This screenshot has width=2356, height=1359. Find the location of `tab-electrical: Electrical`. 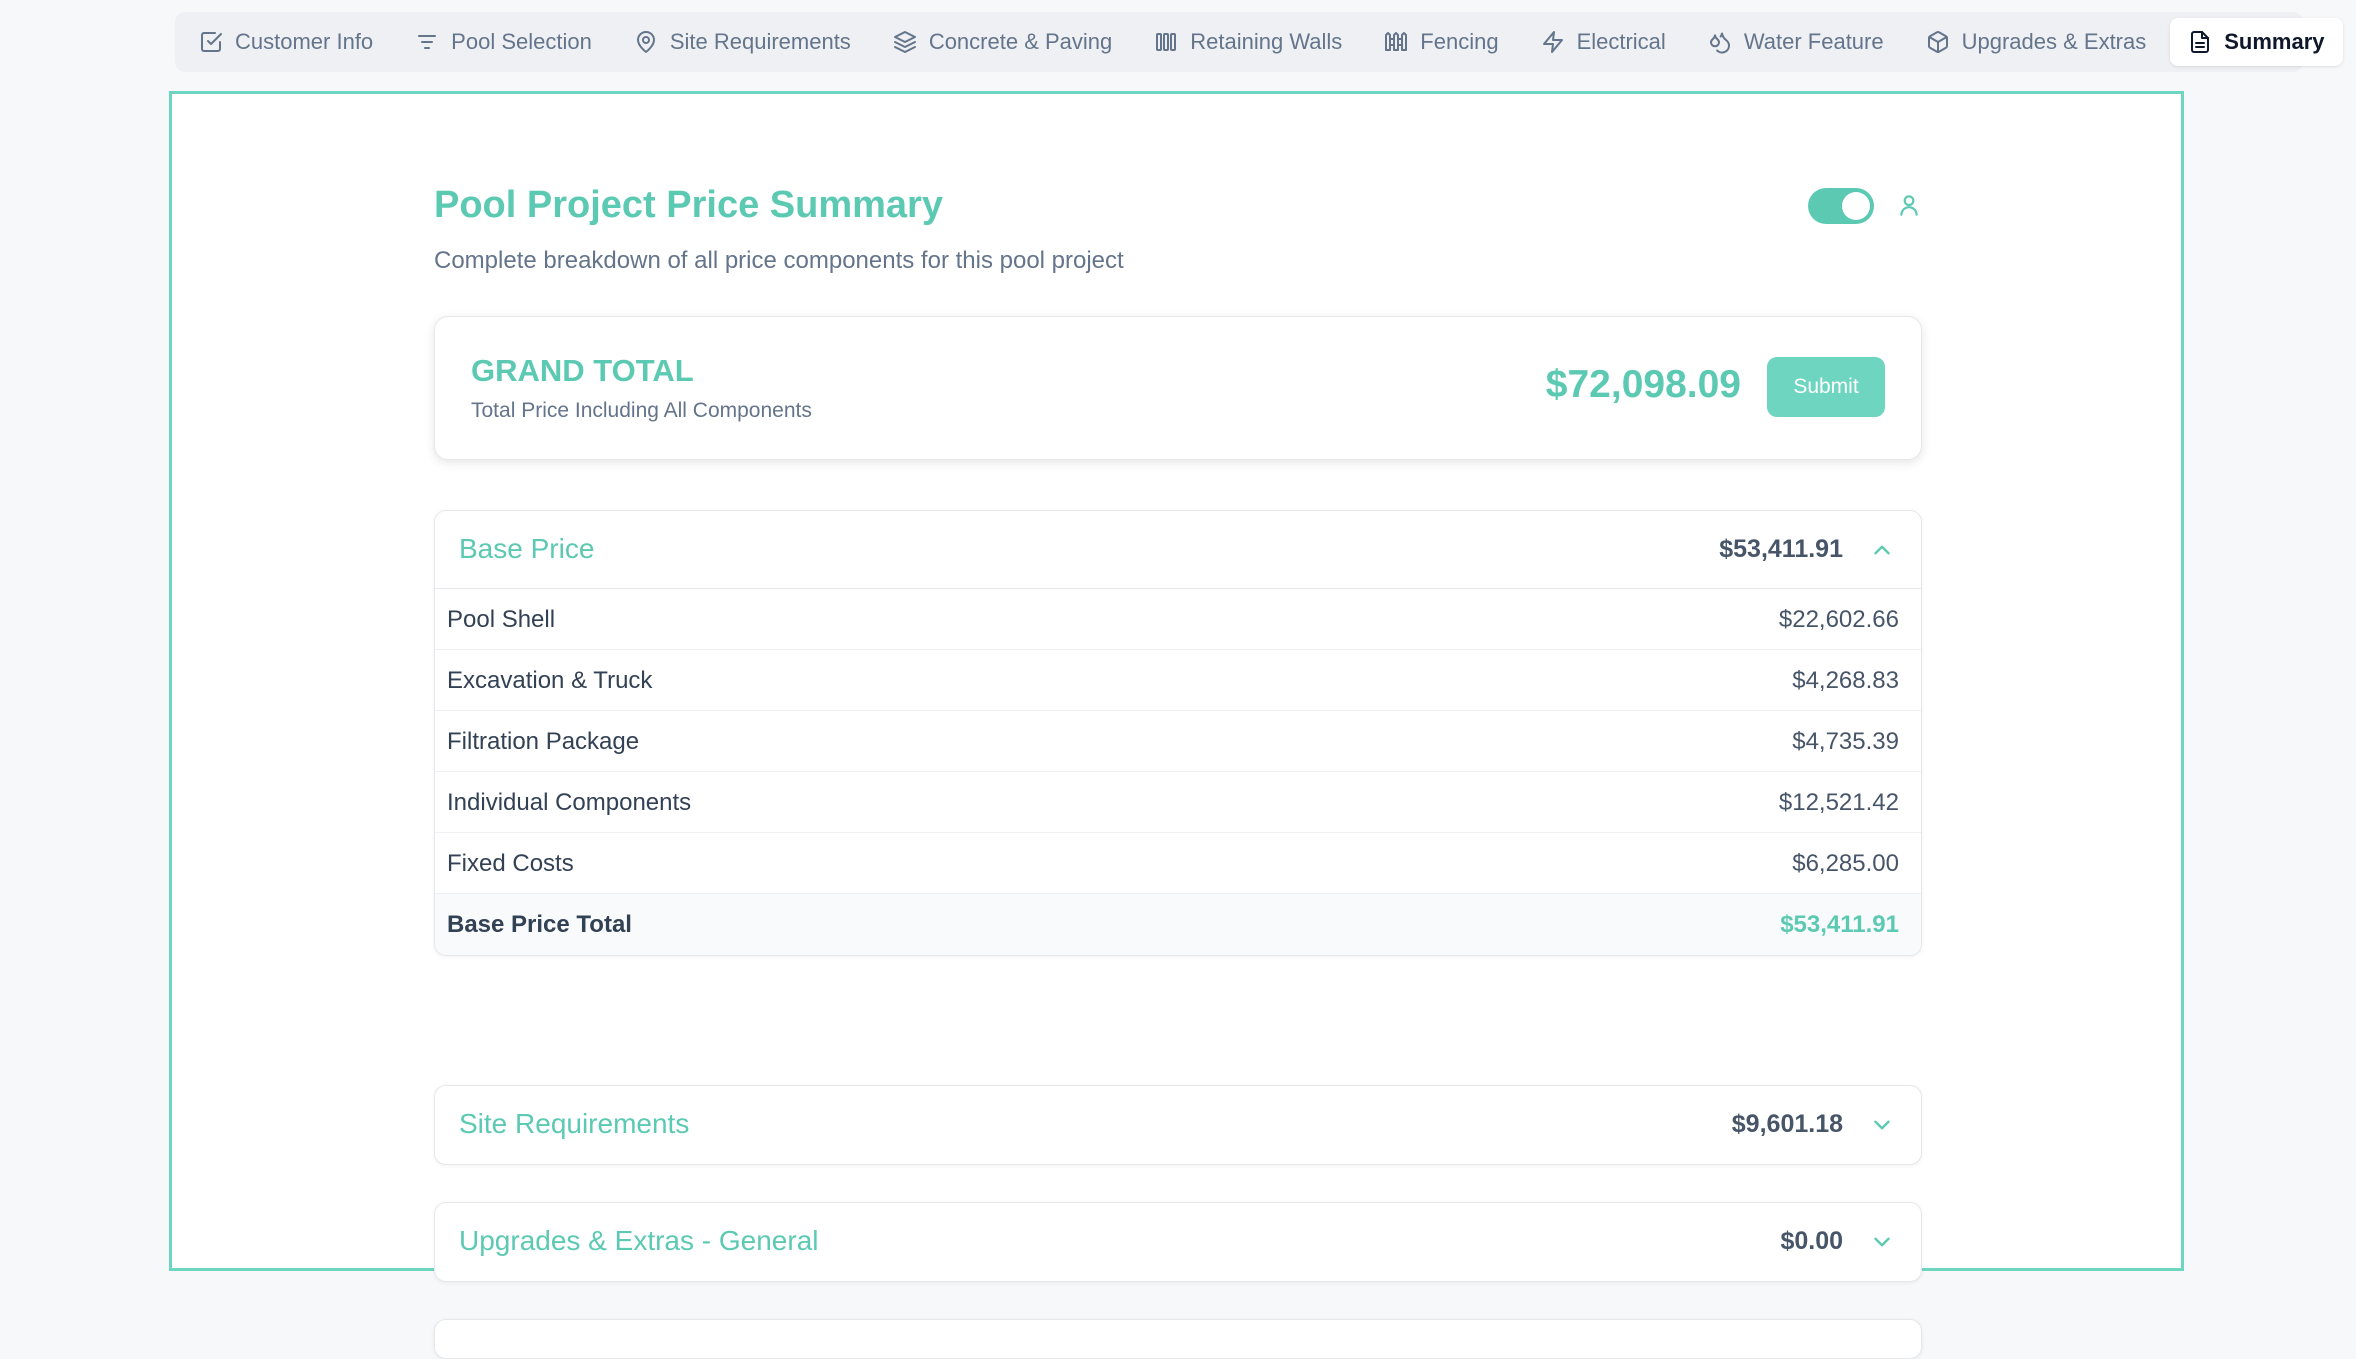

tab-electrical: Electrical is located at coordinates (1603, 42).